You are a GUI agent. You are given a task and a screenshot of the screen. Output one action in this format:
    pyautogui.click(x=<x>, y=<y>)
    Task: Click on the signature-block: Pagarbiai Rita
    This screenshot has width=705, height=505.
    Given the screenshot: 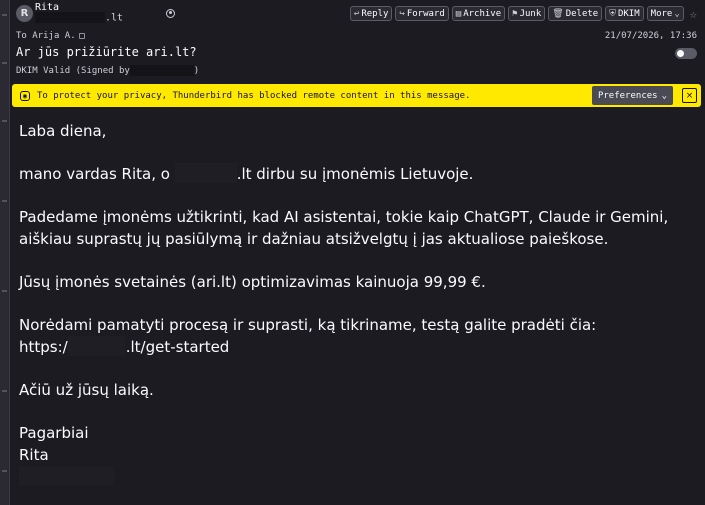 What is the action you would take?
    pyautogui.click(x=357, y=455)
    